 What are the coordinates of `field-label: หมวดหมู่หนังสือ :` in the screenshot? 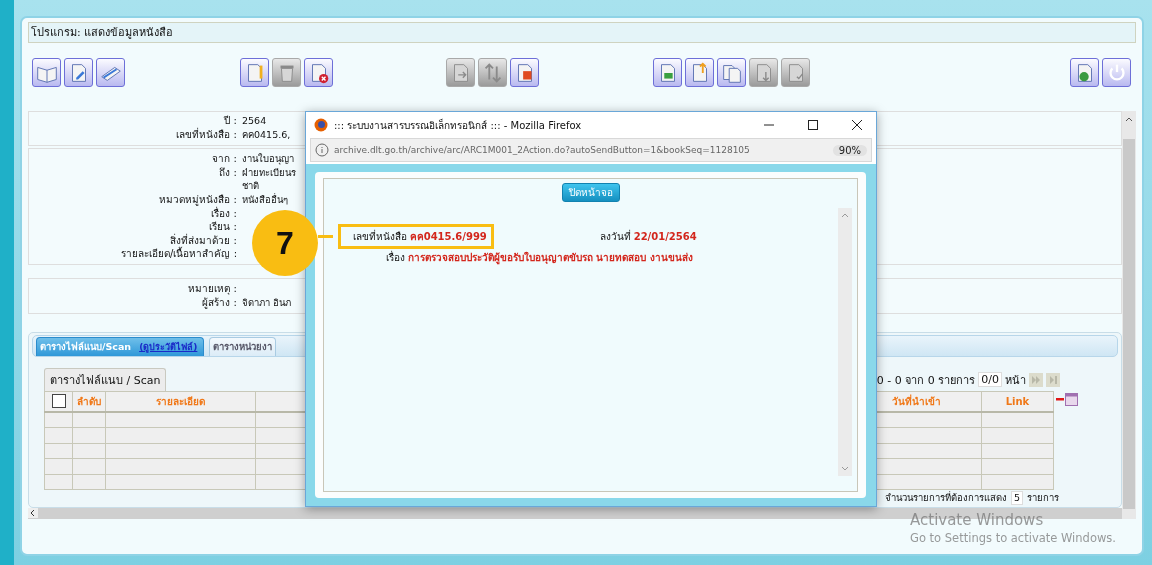 It's located at (198, 199).